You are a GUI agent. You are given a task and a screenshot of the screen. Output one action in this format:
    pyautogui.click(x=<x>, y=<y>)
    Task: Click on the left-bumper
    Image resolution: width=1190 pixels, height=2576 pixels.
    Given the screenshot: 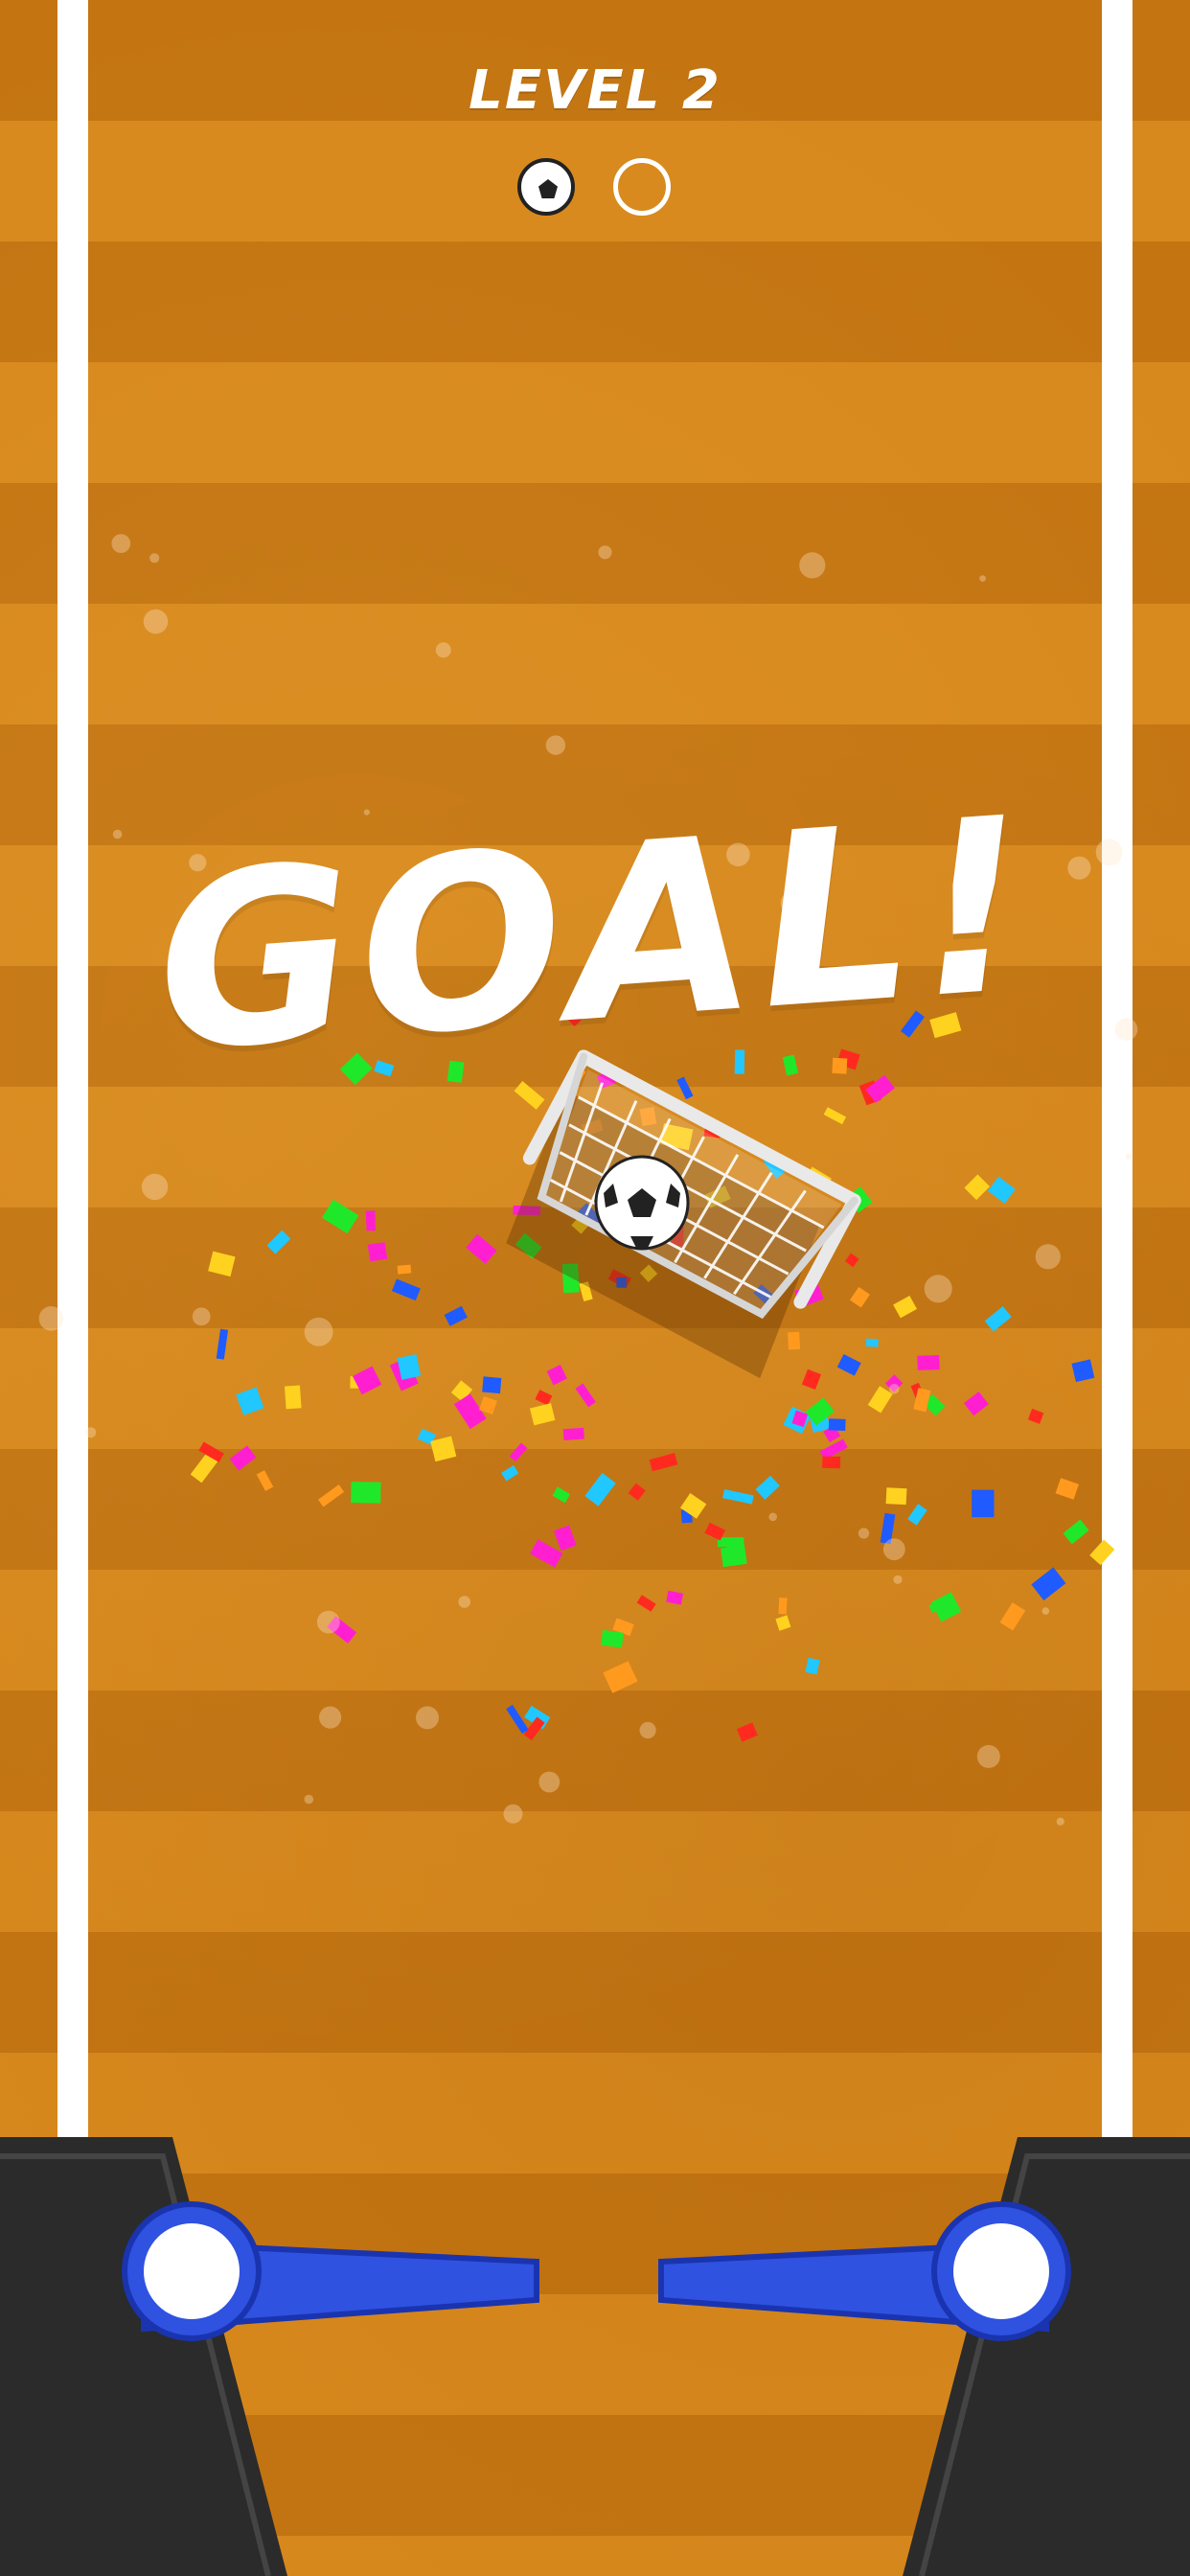 What is the action you would take?
    pyautogui.click(x=144, y=2356)
    